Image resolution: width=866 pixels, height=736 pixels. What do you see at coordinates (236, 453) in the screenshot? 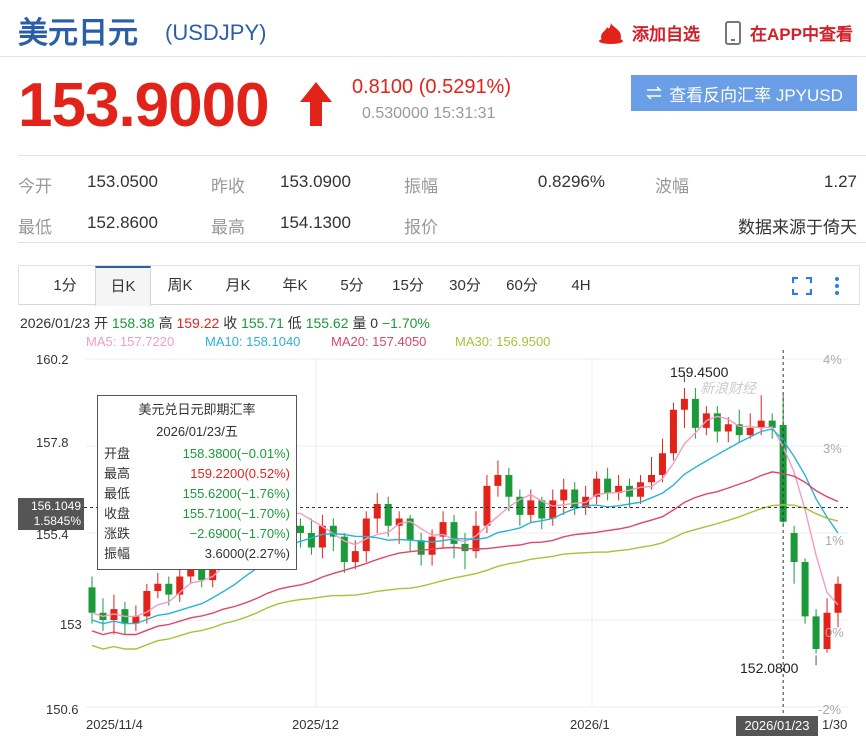
I see `tooltip-value: 158.3800(−0.01%)` at bounding box center [236, 453].